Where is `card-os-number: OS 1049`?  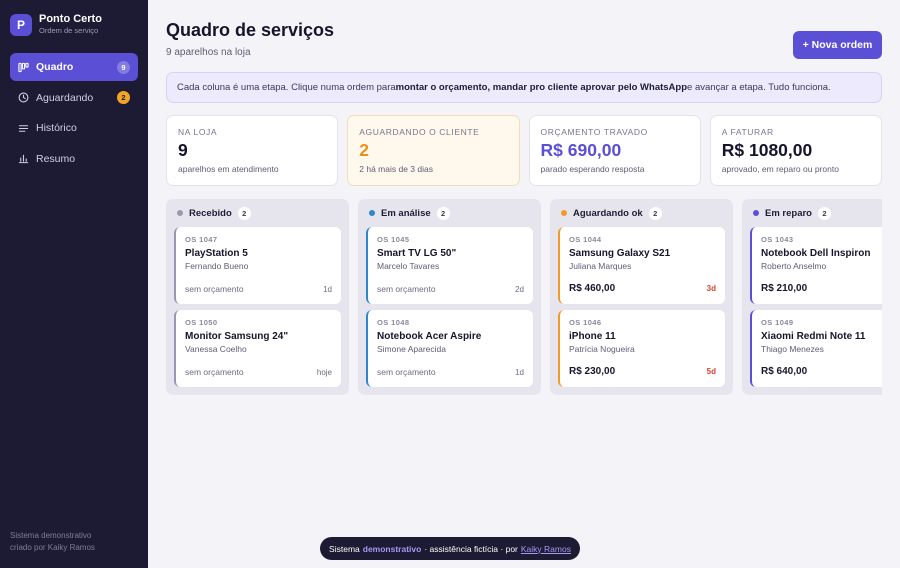
card-os-number: OS 1049 is located at coordinates (777, 322).